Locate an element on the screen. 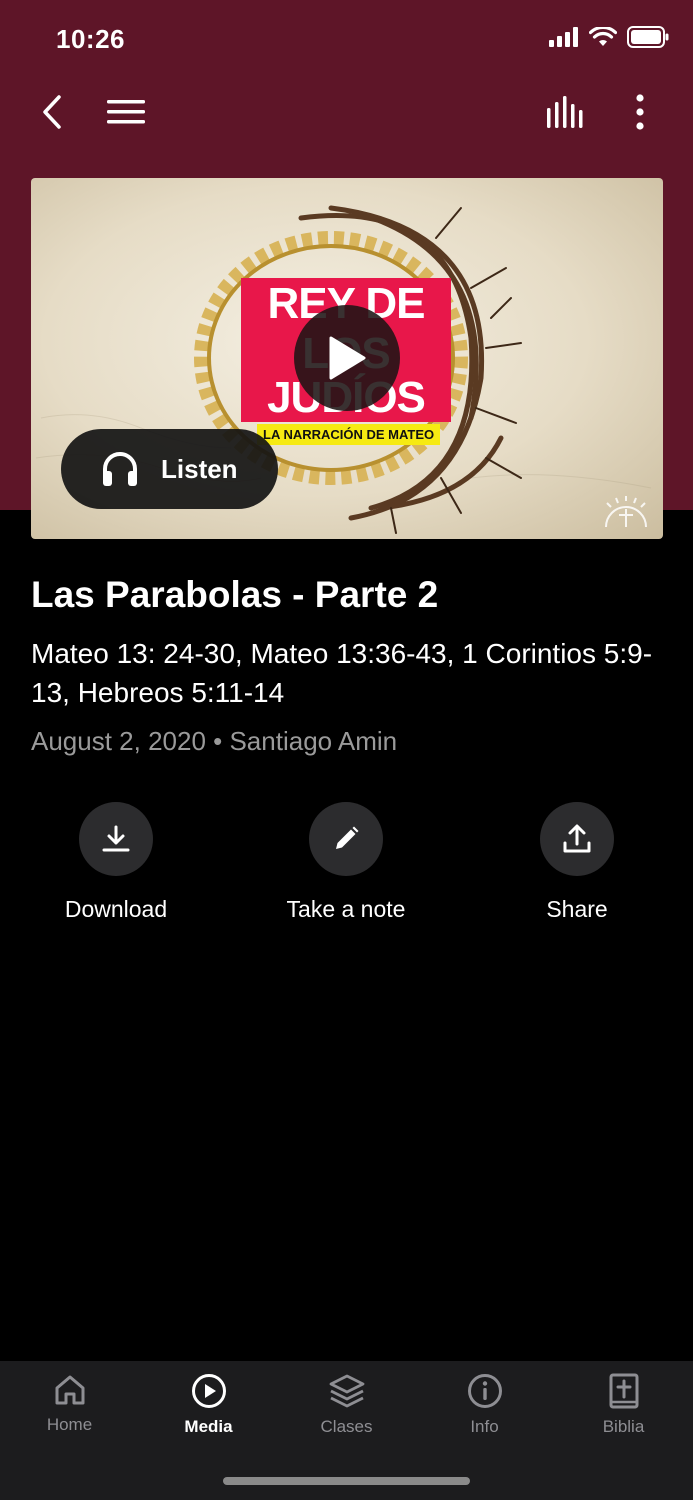 Image resolution: width=693 pixels, height=1500 pixels. battery-icon is located at coordinates (648, 37).